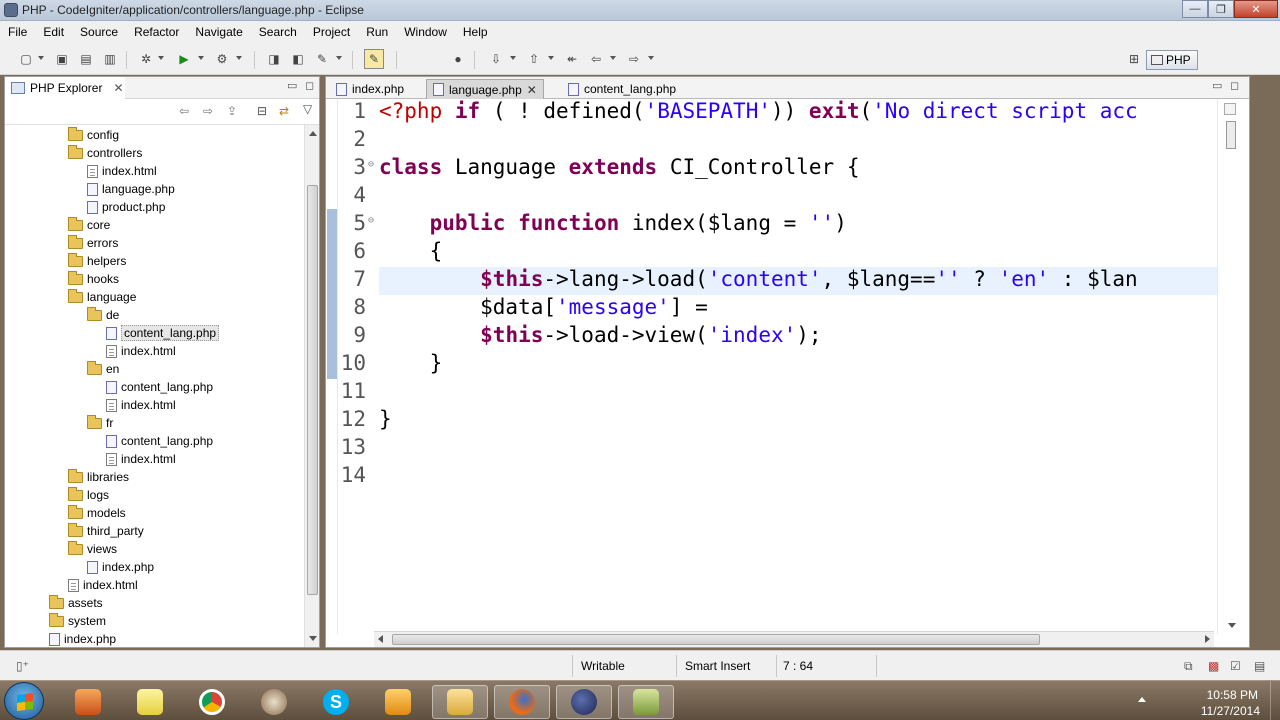 Image resolution: width=1280 pixels, height=720 pixels. I want to click on tree-folder: controllers, so click(105, 153).